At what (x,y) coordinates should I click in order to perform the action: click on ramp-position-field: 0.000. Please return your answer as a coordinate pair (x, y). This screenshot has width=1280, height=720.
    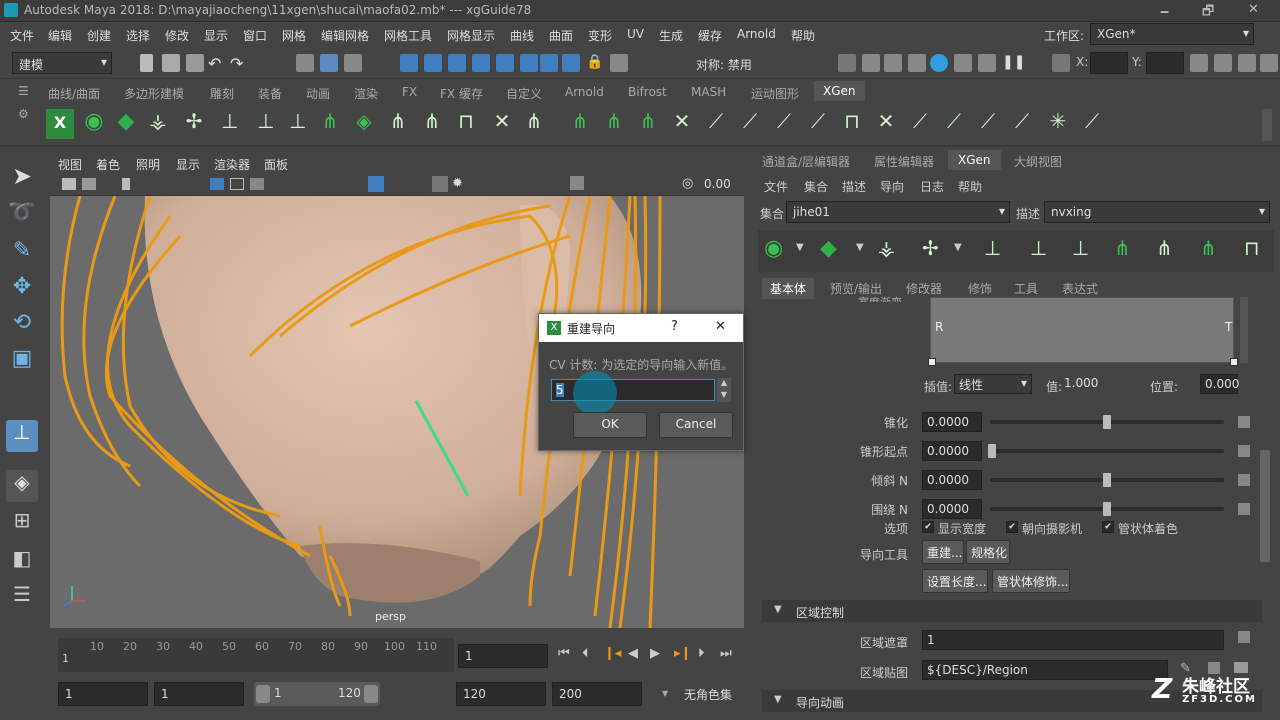
    Looking at the image, I should click on (1219, 384).